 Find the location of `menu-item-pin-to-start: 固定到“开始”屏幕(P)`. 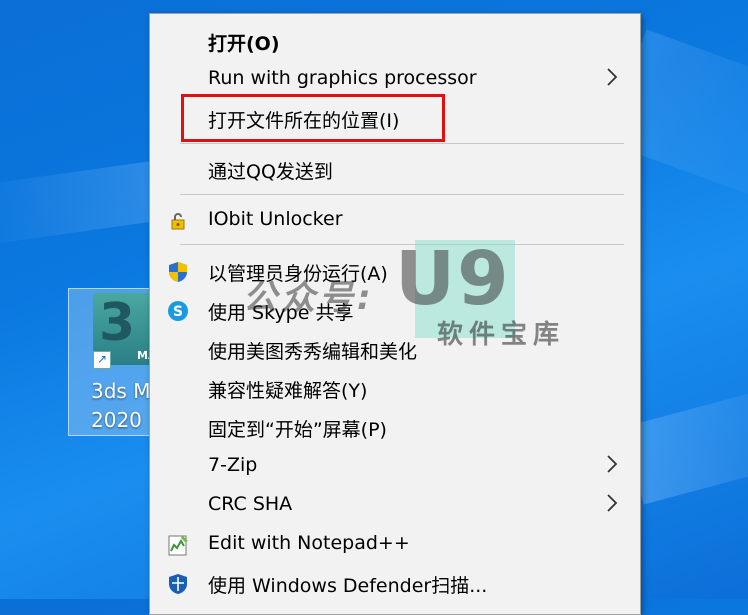

menu-item-pin-to-start: 固定到“开始”屏幕(P) is located at coordinates (395, 427).